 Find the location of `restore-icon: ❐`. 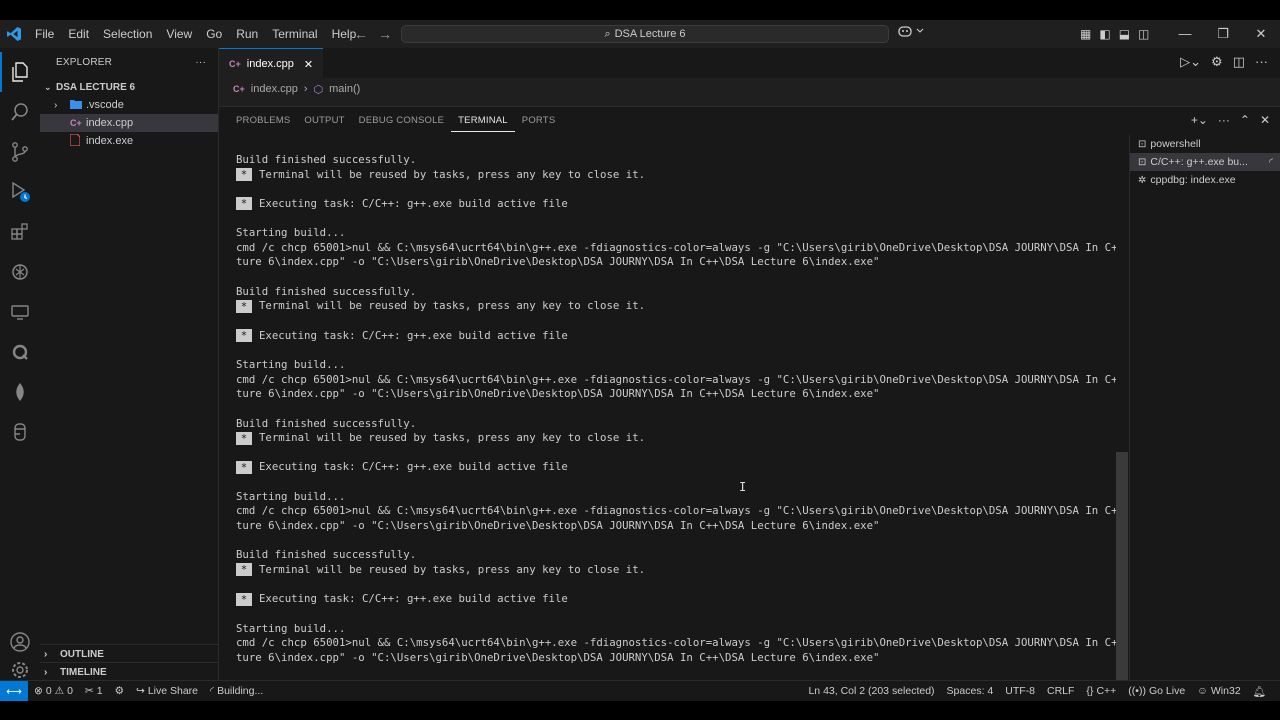

restore-icon: ❐ is located at coordinates (1223, 34).